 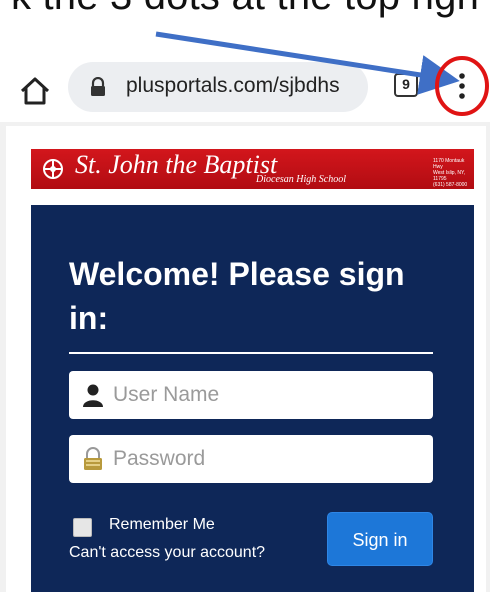 What do you see at coordinates (406, 85) in the screenshot?
I see `tab-switcher-button: 9` at bounding box center [406, 85].